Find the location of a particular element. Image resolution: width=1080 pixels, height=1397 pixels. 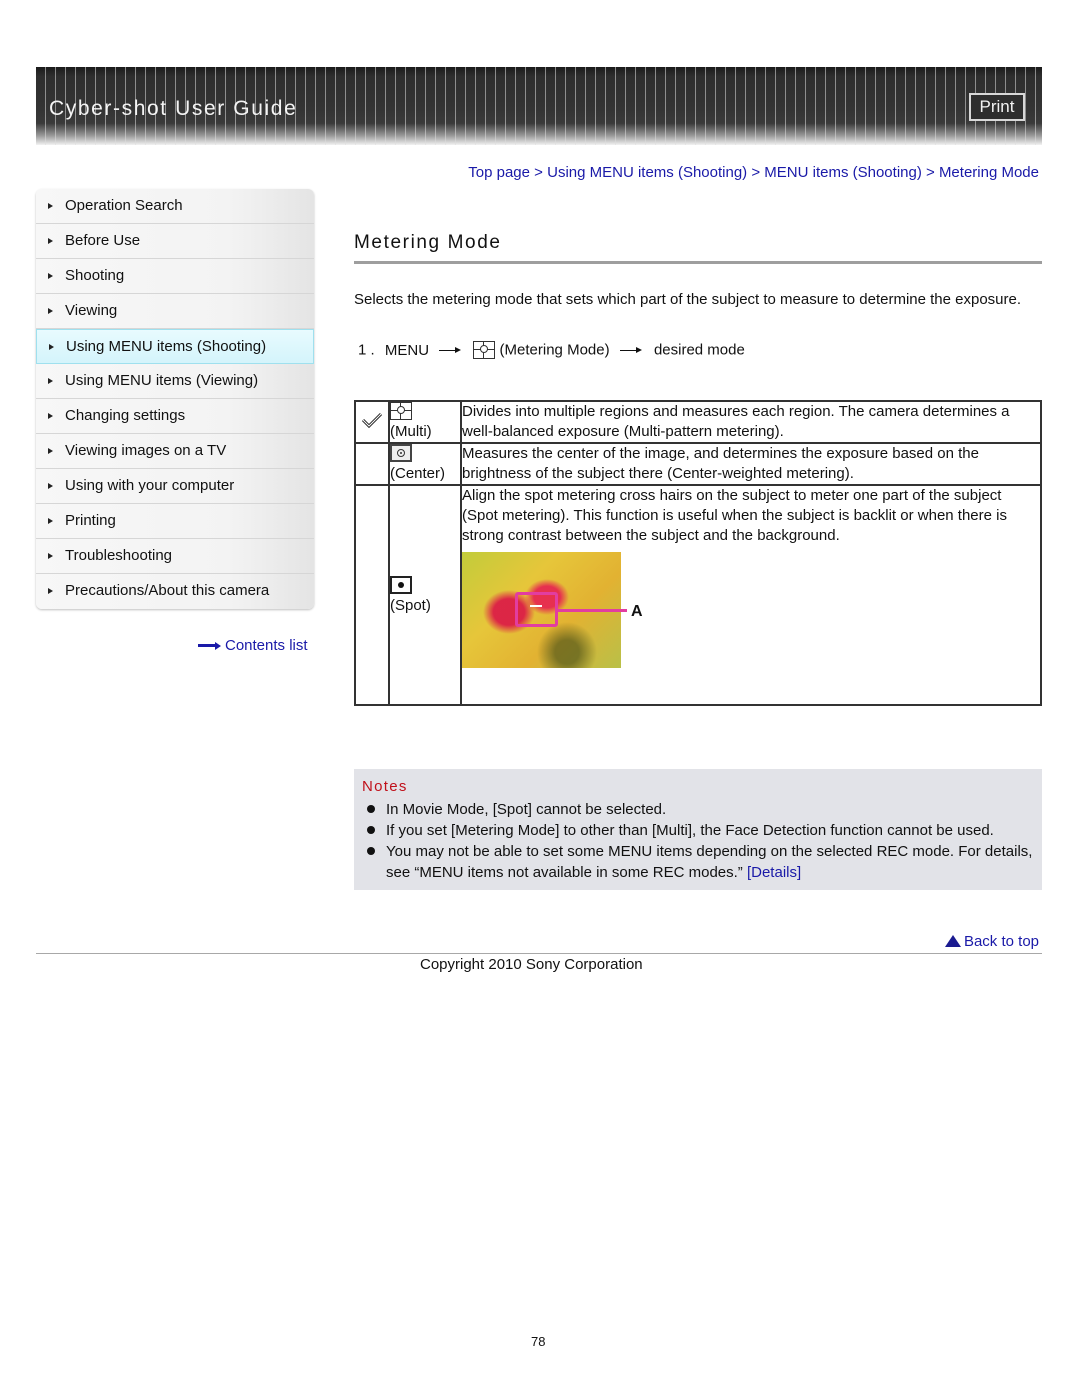

details-link: [Details] is located at coordinates (774, 872).